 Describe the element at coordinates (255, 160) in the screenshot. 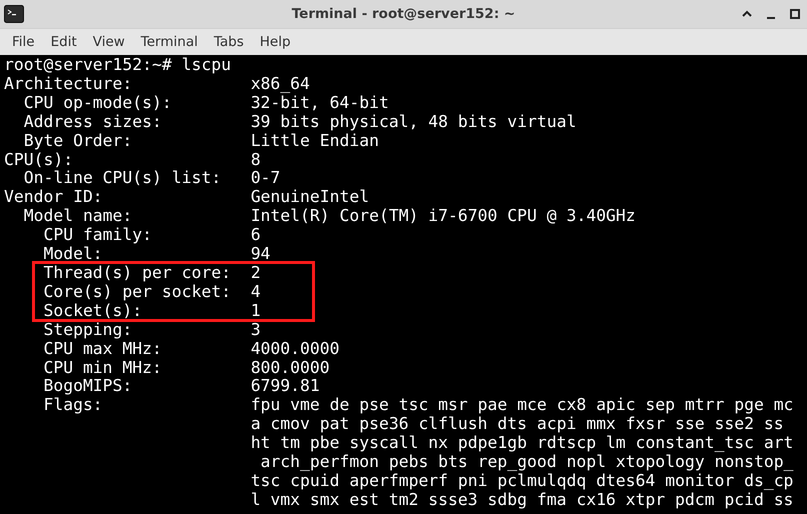

I see `field-value: 8` at that location.